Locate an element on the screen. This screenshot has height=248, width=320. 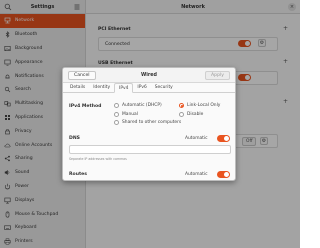
routes-automatic-label: Automatic is located at coordinates (196, 174).